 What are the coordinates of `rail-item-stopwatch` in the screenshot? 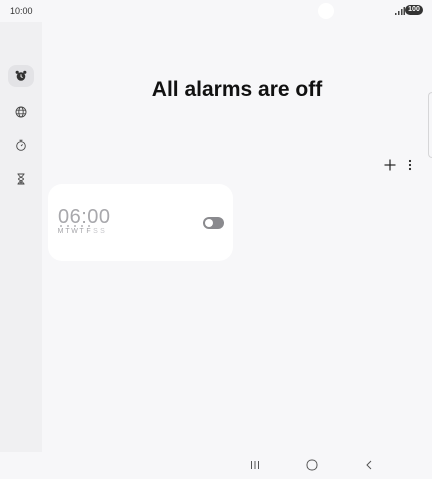 It's located at (21, 145).